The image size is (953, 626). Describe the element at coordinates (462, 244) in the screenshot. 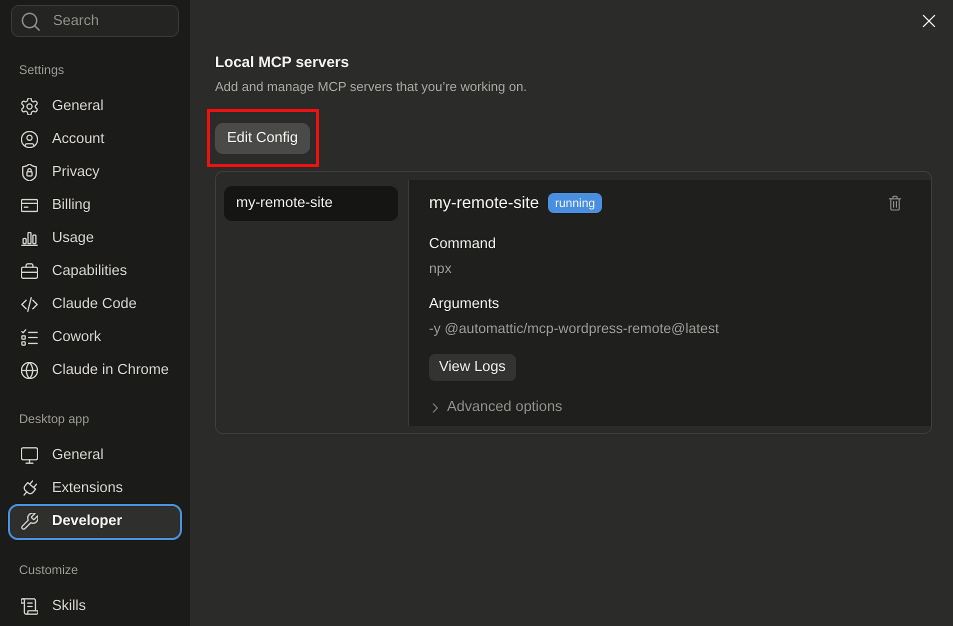

I see `field-label: Command` at that location.